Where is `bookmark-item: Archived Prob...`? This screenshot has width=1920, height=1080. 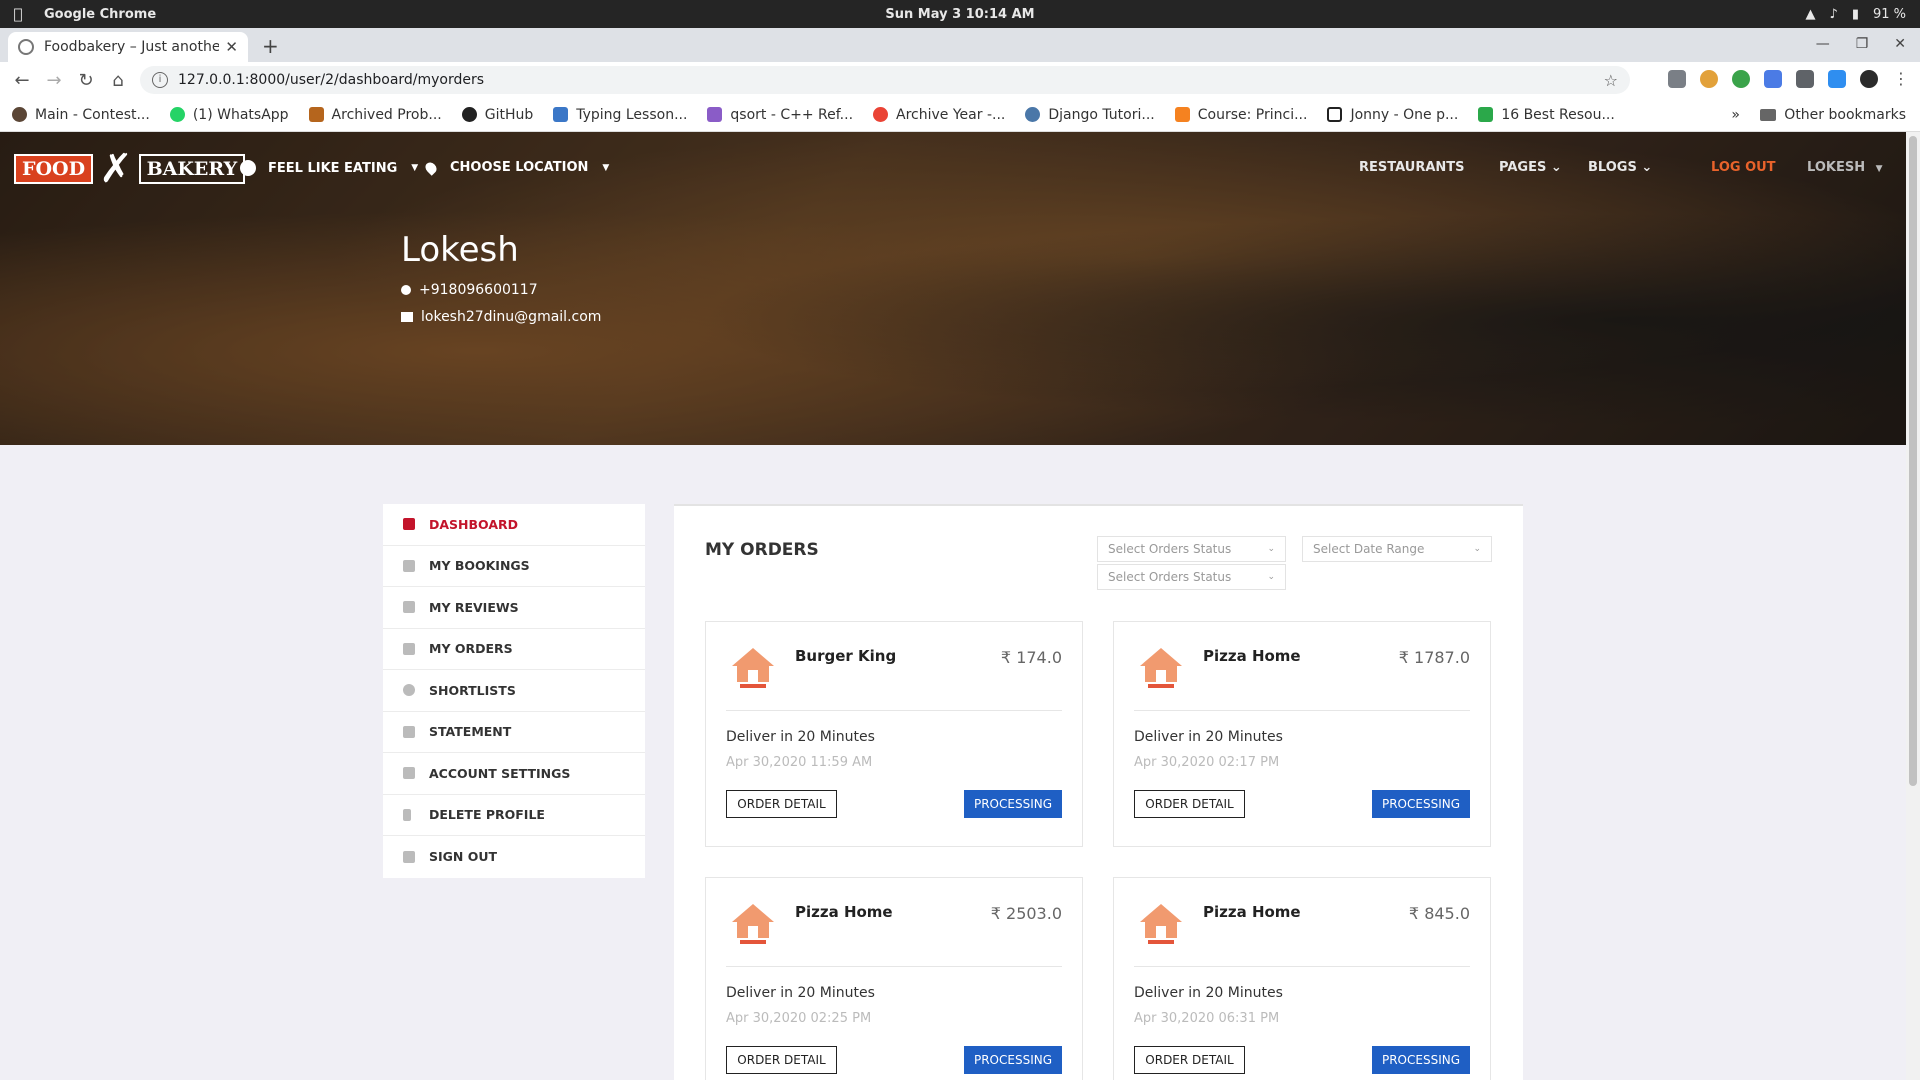 bookmark-item: Archived Prob... is located at coordinates (375, 115).